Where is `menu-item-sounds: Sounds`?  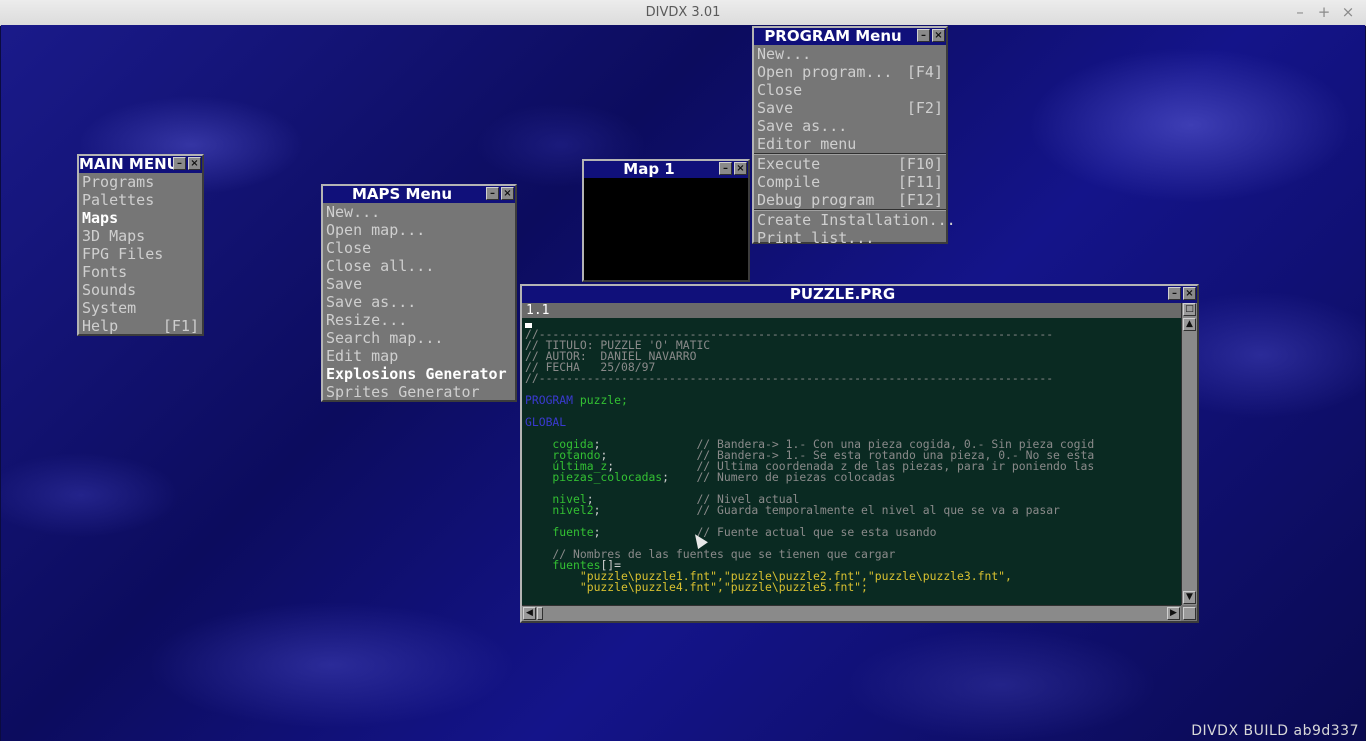
menu-item-sounds: Sounds is located at coordinates (140, 290).